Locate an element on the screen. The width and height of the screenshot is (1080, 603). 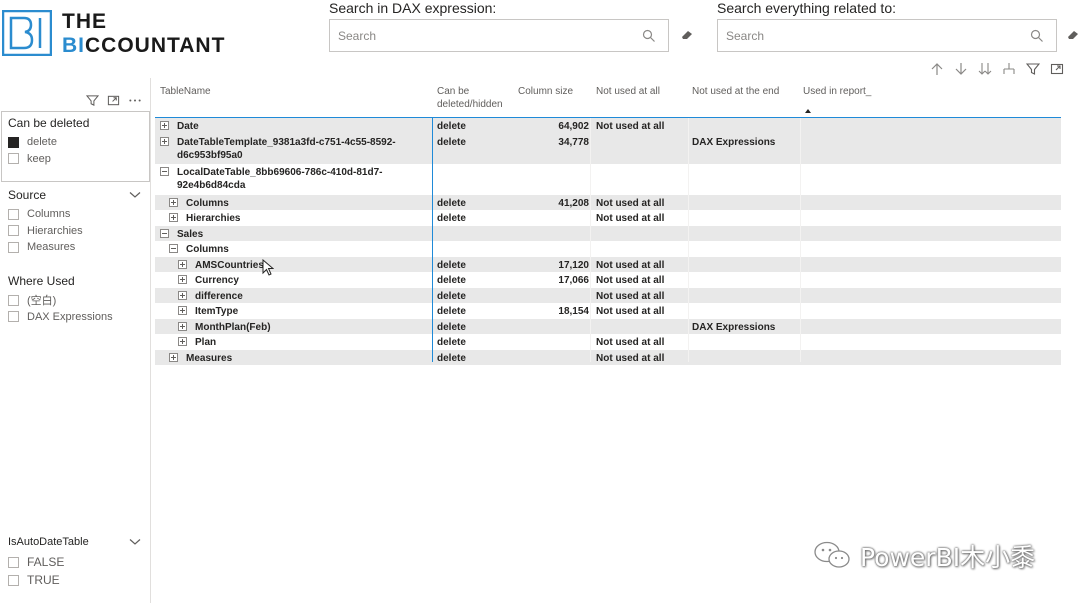
table-row: difference delete Not used at all is located at coordinates (608, 295).